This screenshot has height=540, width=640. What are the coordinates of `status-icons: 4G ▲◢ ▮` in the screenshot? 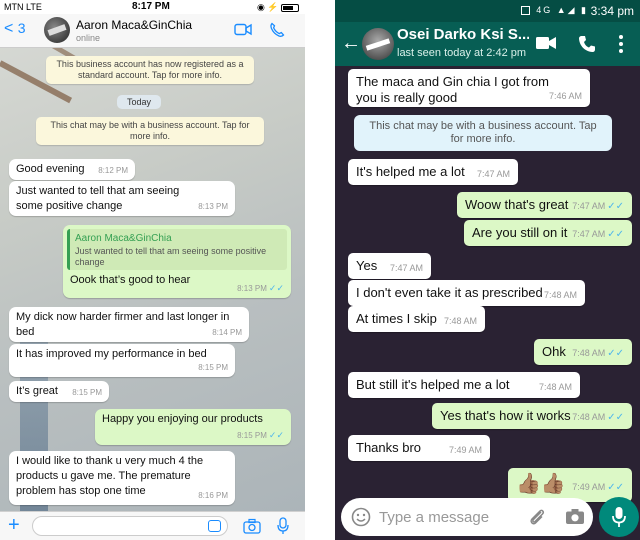 It's located at (554, 10).